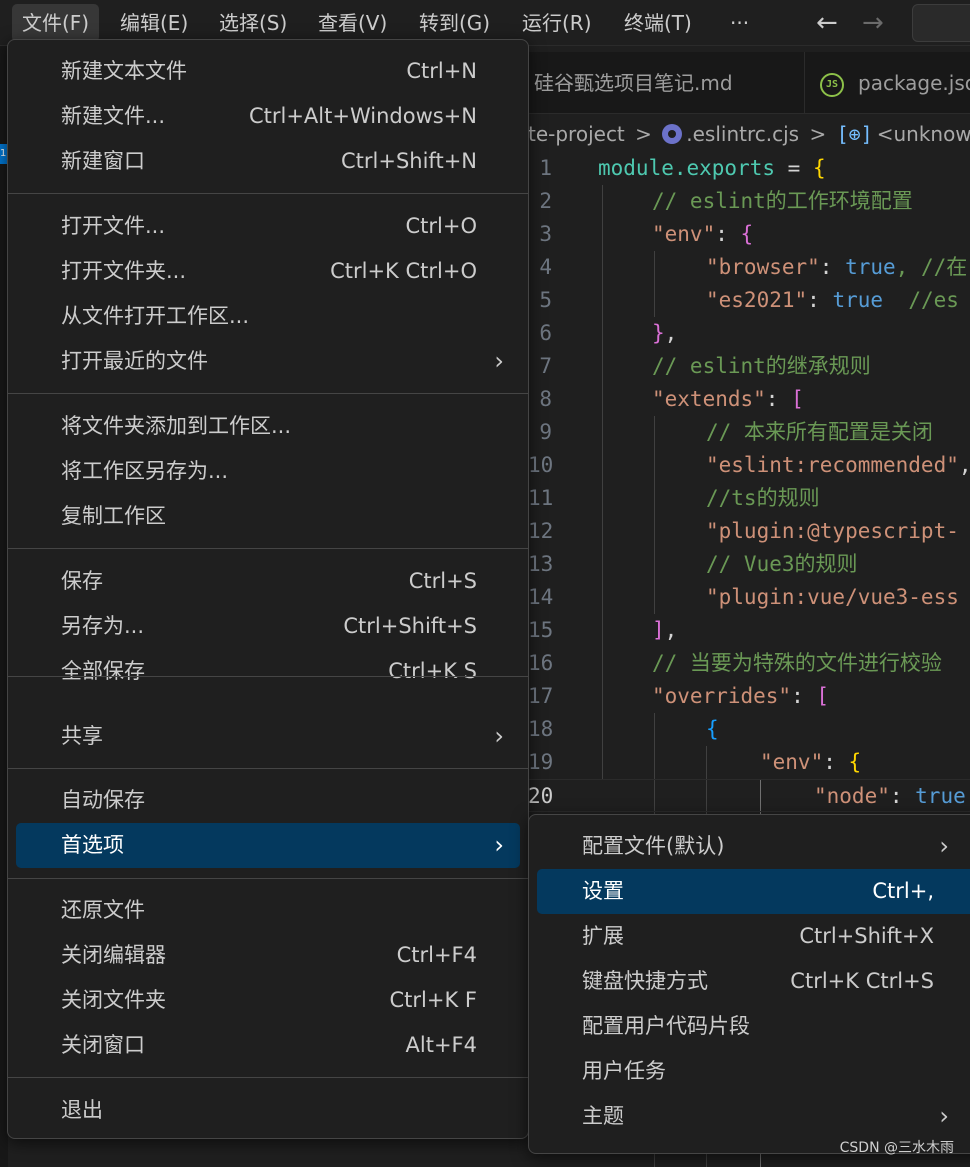 This screenshot has height=1167, width=970. What do you see at coordinates (268, 581) in the screenshot?
I see `menu-item-save: 保存 Ctrl+S` at bounding box center [268, 581].